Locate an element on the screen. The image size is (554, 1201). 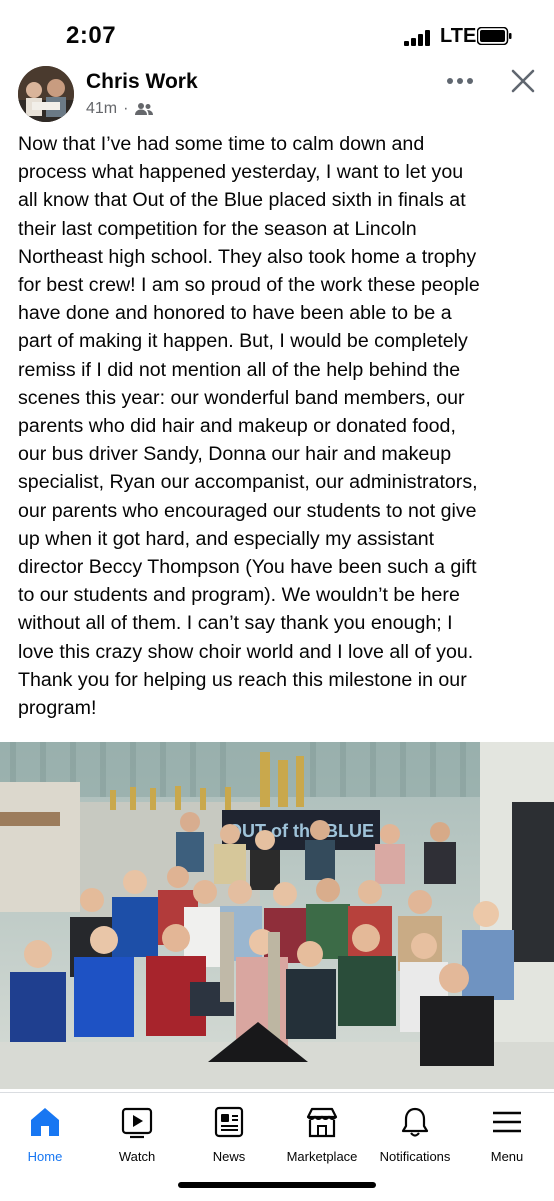
tab-notifications: Notifications is located at coordinates (415, 1133).